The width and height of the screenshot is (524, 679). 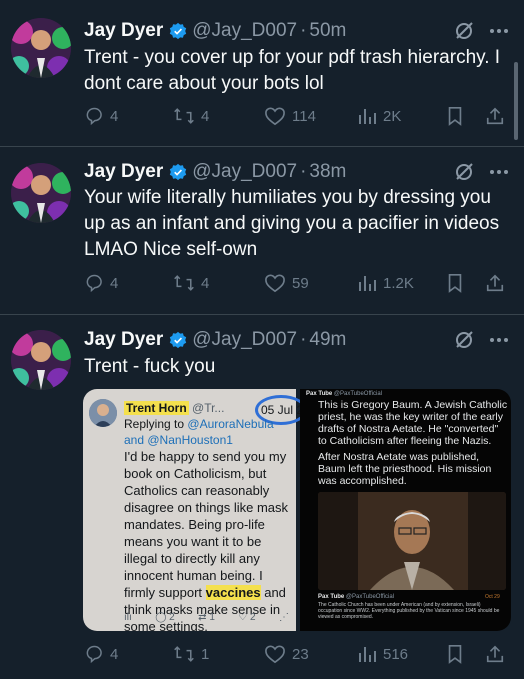 I want to click on views-button: 2K, so click(x=379, y=116).